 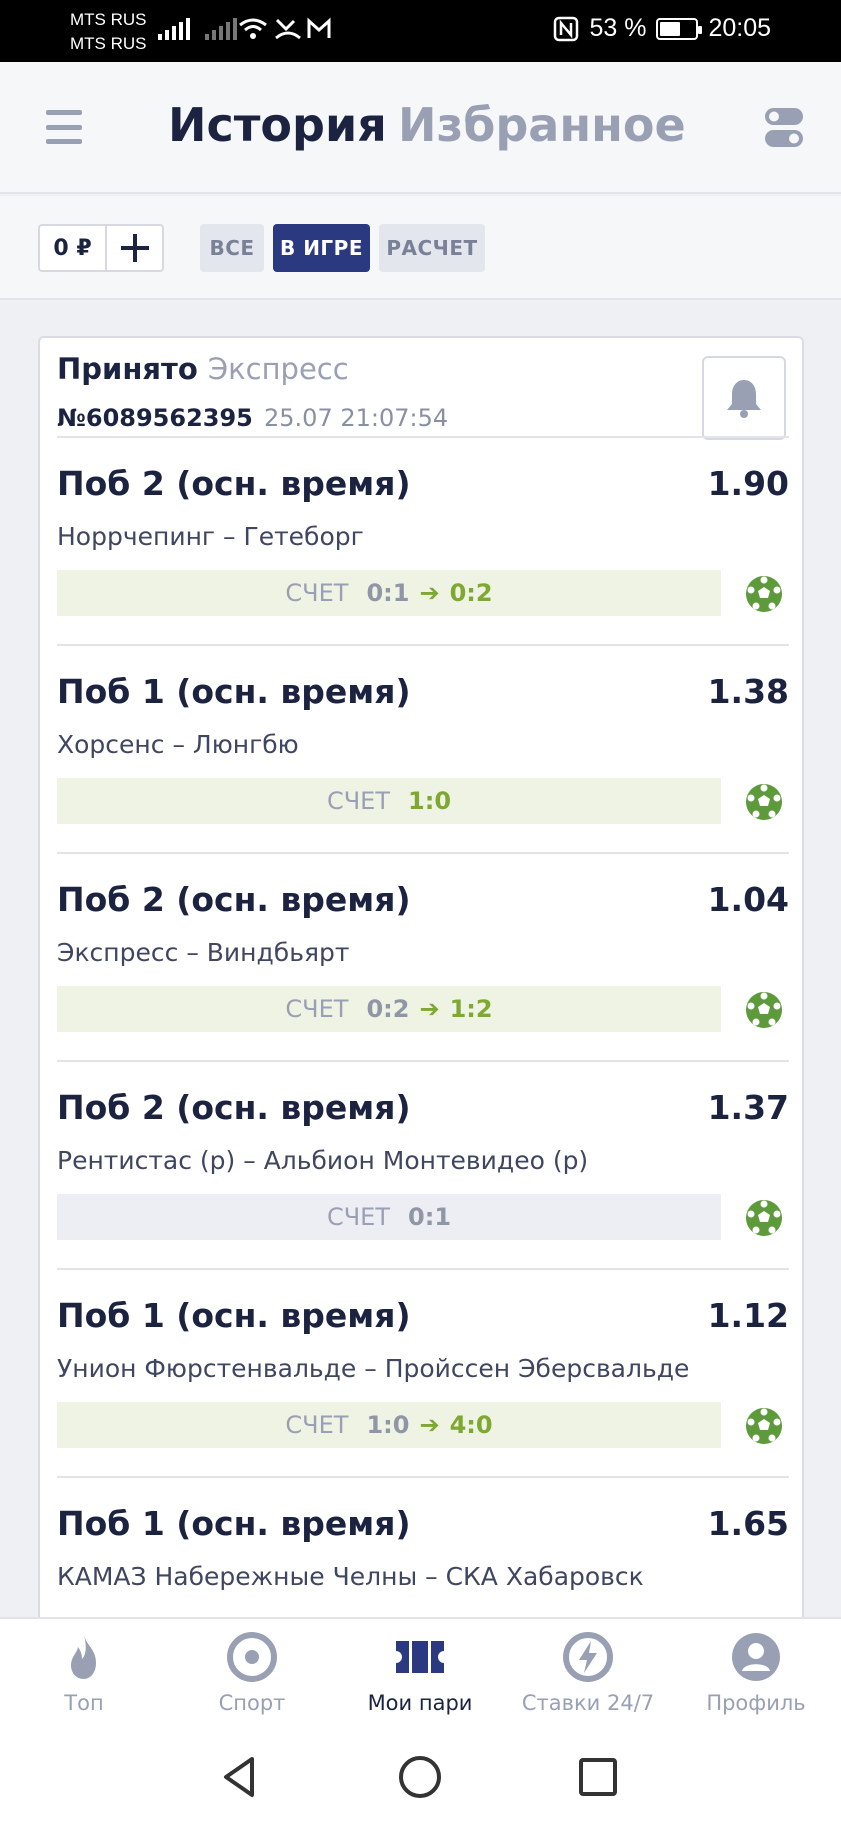 I want to click on bet-number: №6089562395, so click(x=155, y=418).